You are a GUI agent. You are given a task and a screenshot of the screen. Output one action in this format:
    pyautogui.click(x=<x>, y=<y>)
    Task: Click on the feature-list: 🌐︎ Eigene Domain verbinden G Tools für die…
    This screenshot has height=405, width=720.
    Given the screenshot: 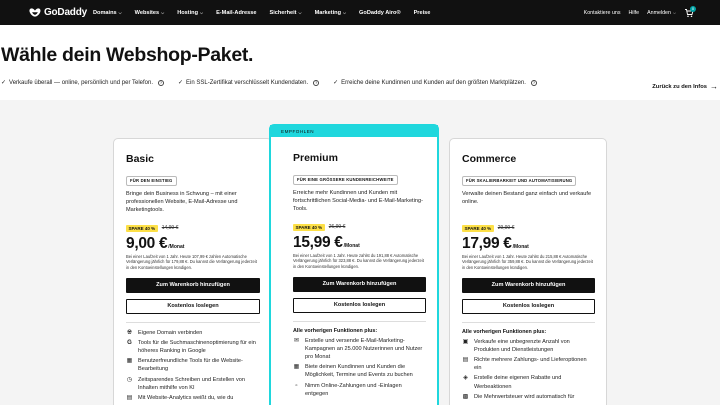 What is the action you would take?
    pyautogui.click(x=193, y=366)
    